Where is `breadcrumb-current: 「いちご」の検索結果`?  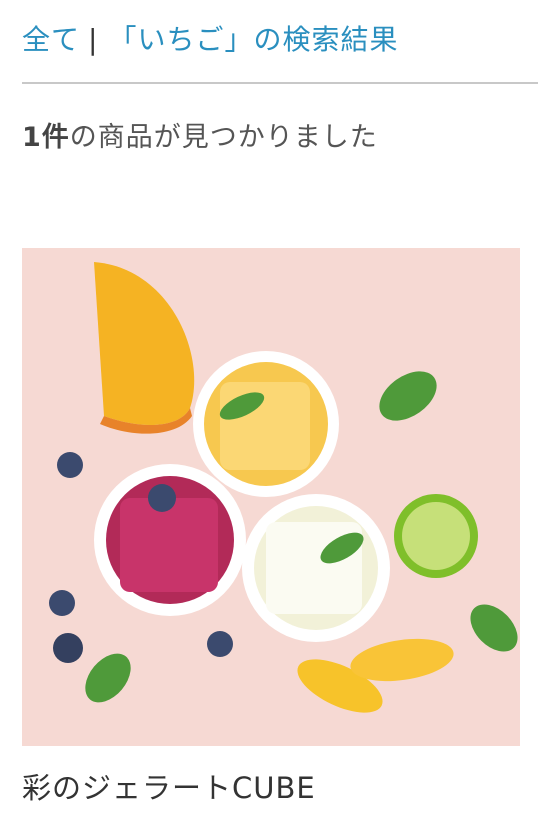
breadcrumb-current: 「いちご」の検索結果 is located at coordinates (253, 39).